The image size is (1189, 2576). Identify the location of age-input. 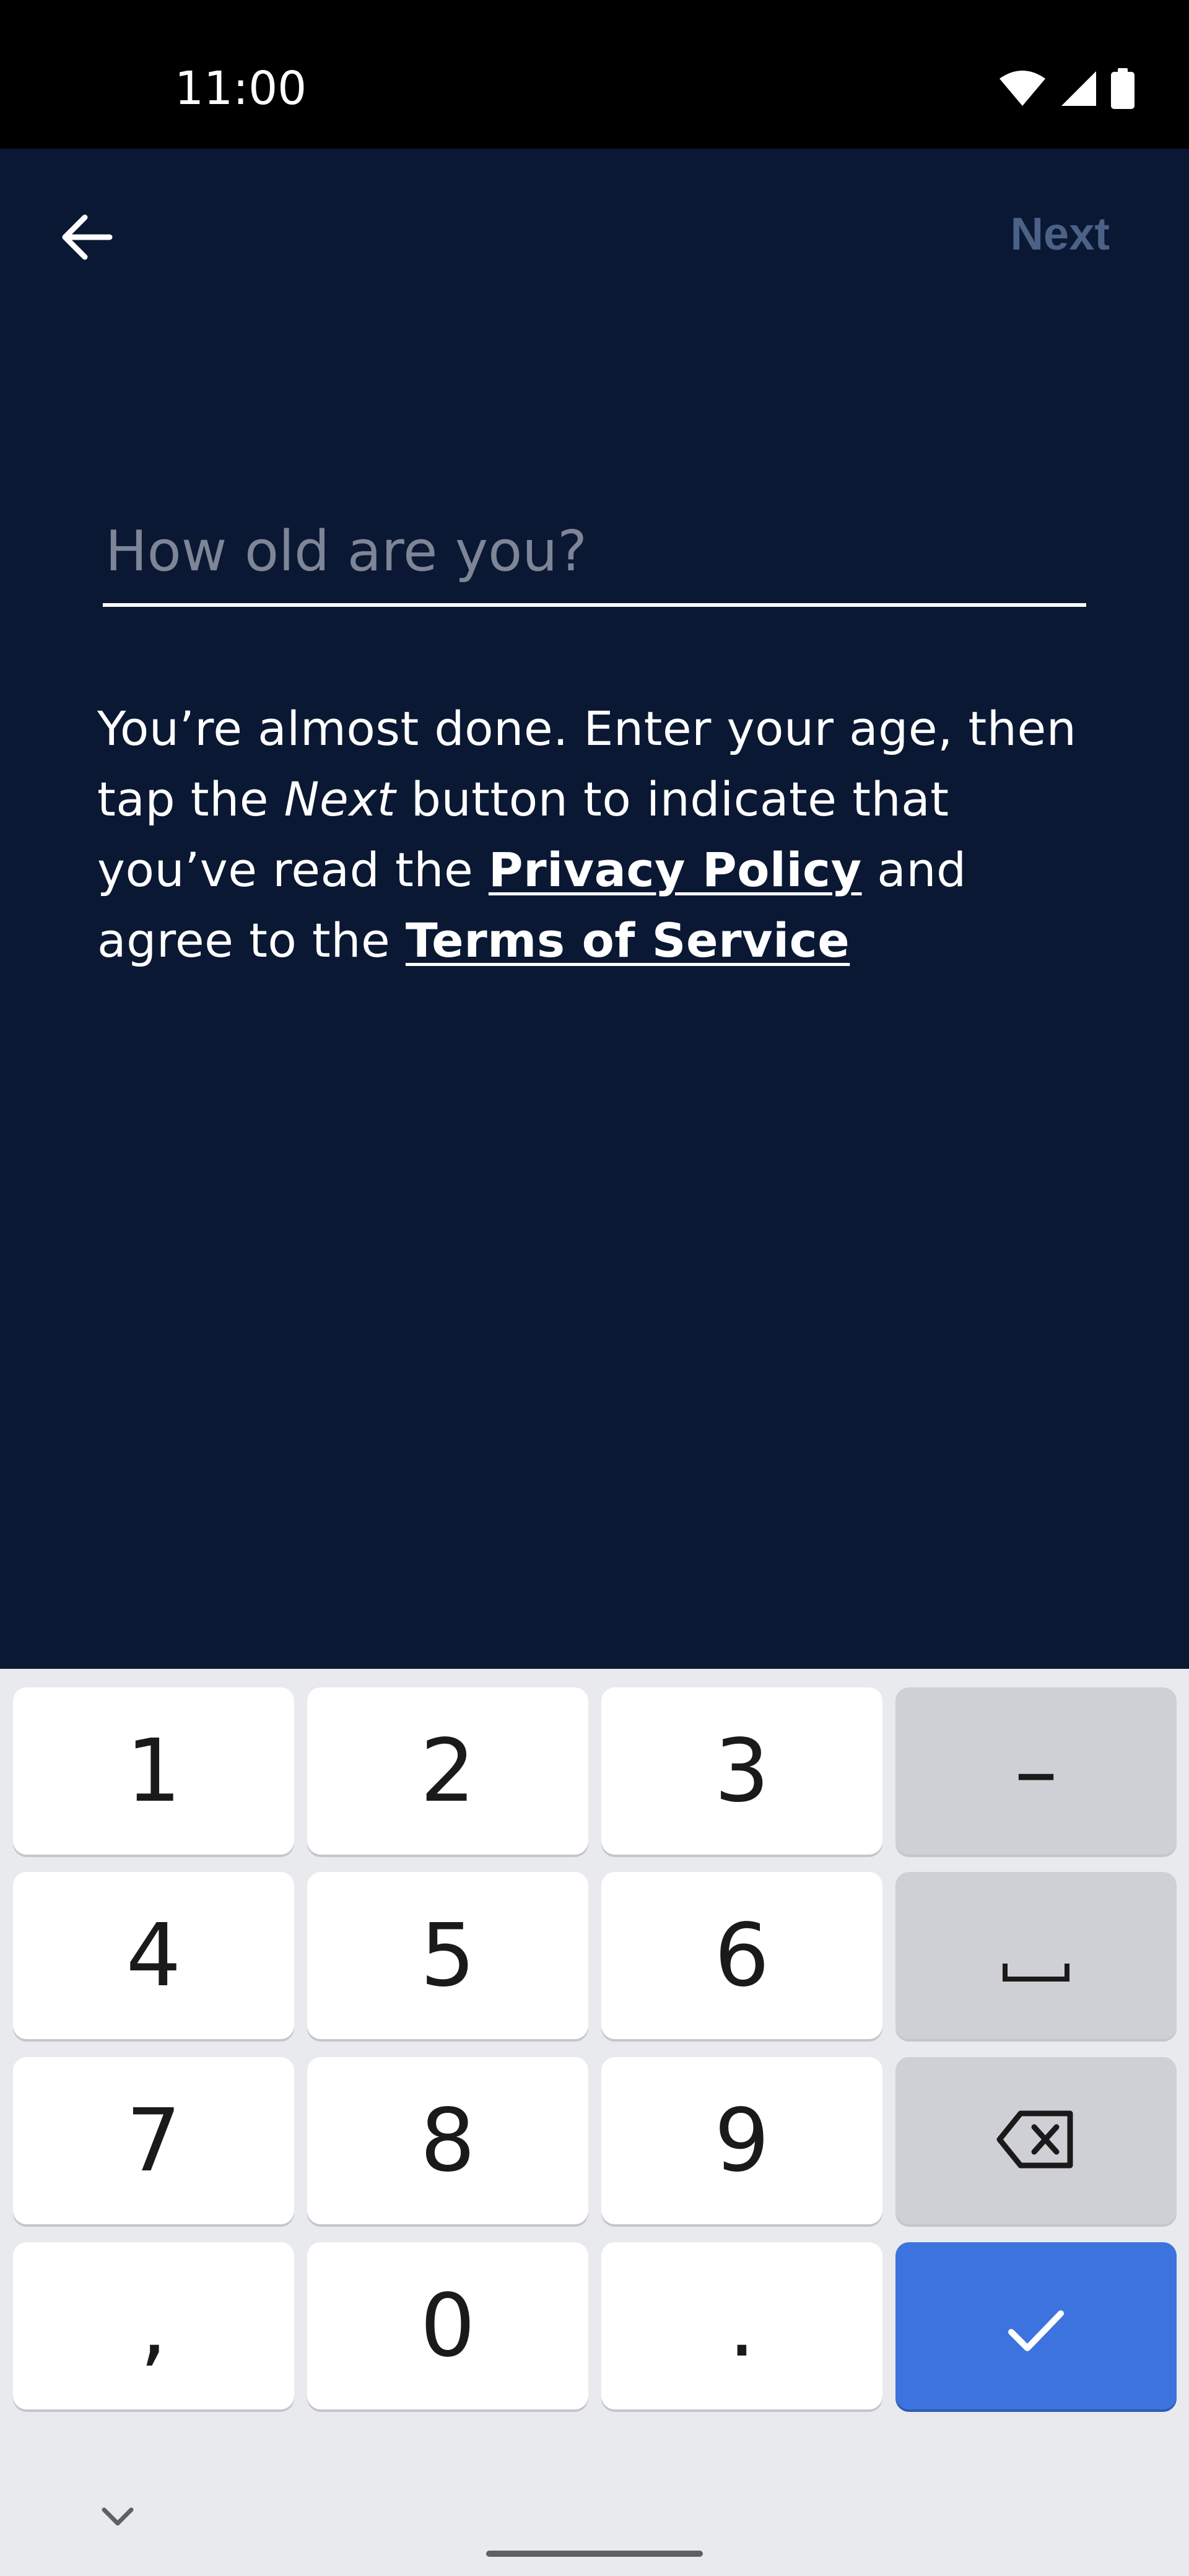
(594, 551).